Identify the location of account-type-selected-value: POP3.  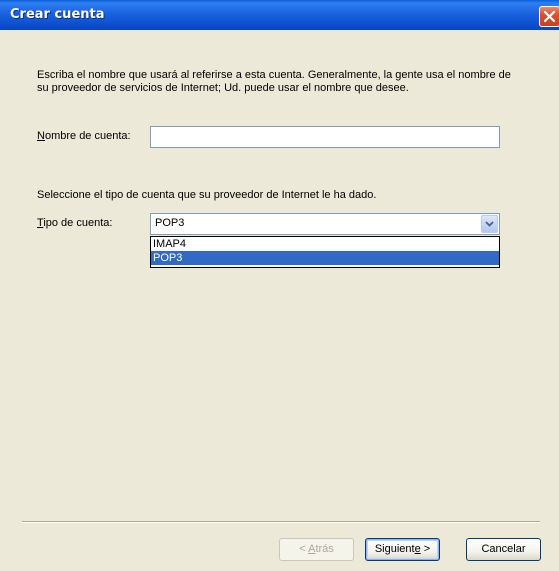
(170, 223).